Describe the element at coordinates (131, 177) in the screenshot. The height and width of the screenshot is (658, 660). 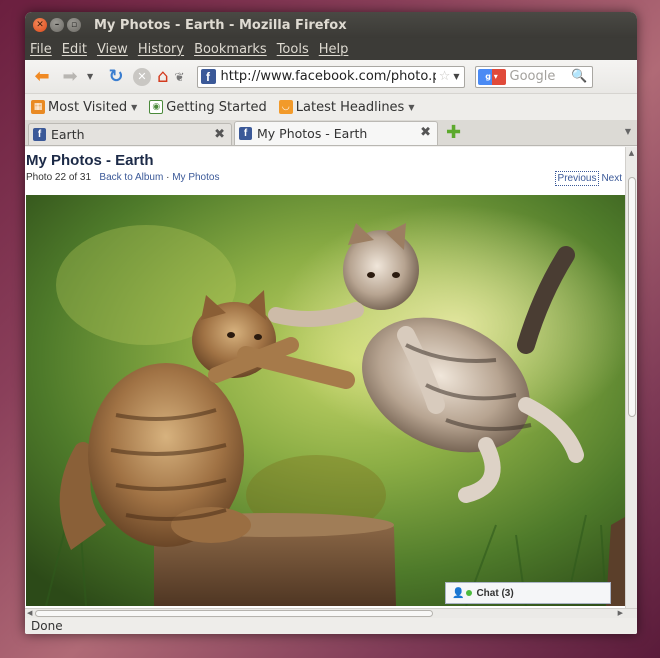
I see `back-to-album-link: Back to Album` at that location.